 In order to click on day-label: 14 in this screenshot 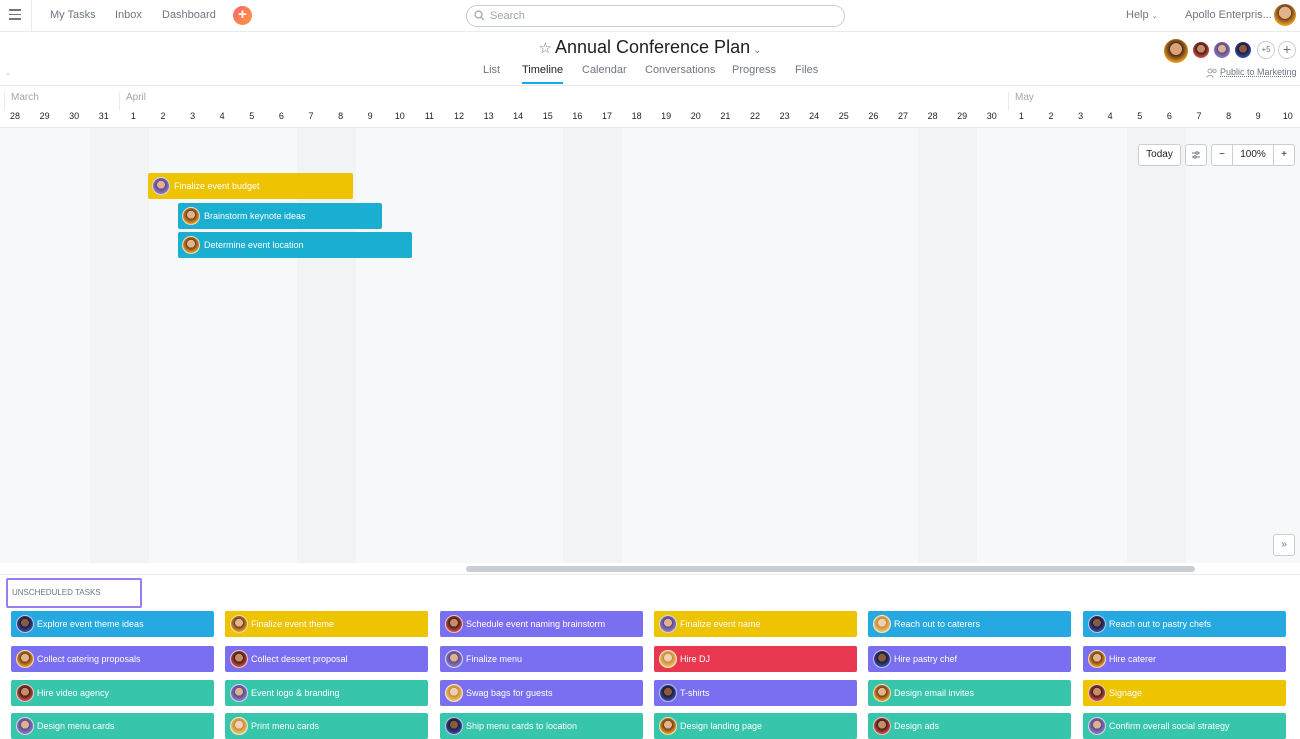, I will do `click(518, 116)`.